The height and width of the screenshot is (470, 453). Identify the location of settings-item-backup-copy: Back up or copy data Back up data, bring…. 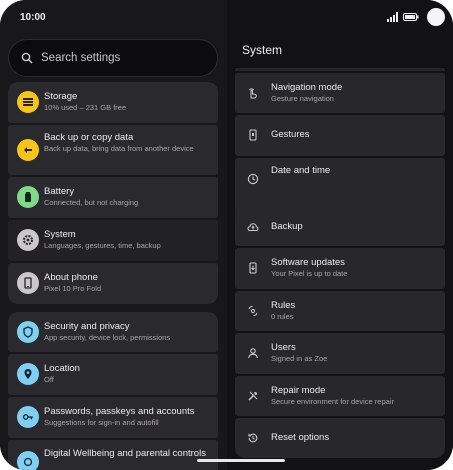
(113, 150).